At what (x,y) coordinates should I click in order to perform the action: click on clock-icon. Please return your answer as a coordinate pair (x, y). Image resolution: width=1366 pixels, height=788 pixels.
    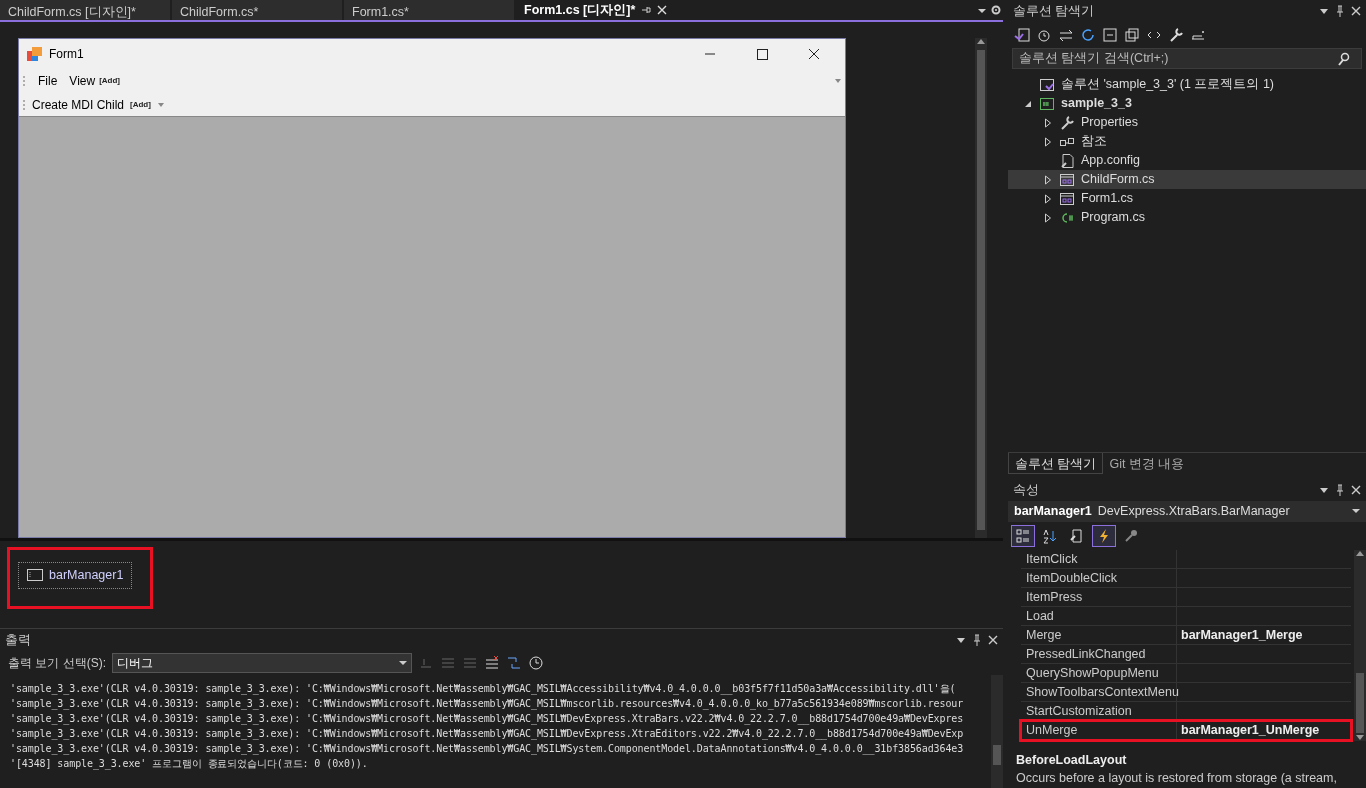
    Looking at the image, I should click on (536, 663).